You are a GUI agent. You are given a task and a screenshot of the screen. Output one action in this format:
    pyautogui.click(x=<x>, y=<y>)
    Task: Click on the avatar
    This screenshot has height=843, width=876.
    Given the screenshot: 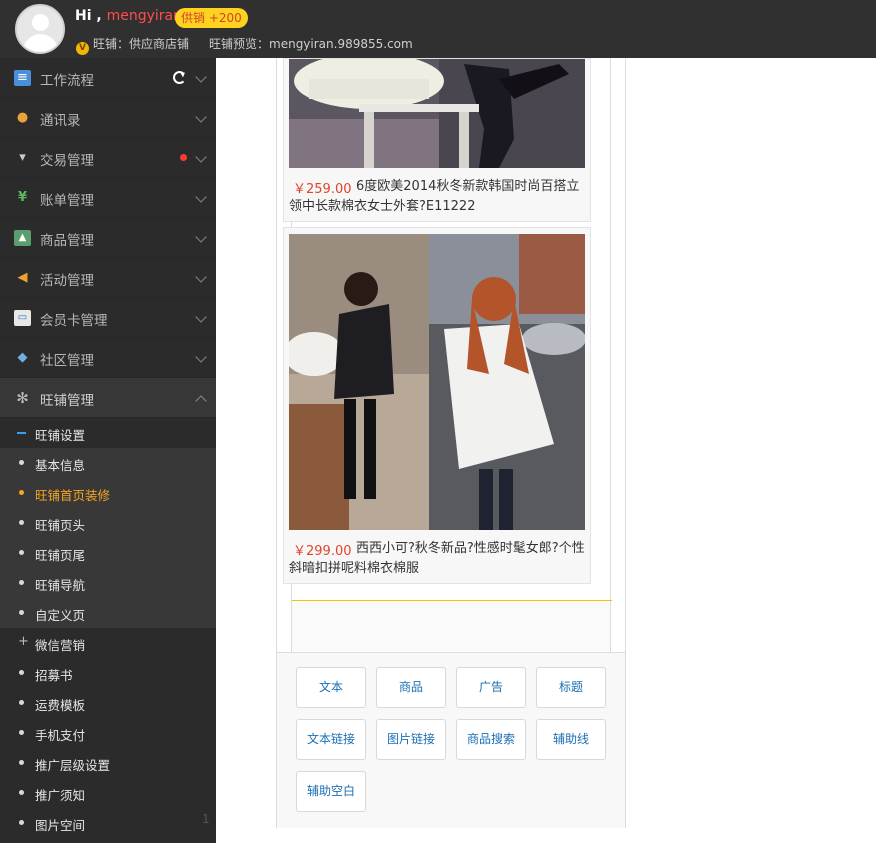 What is the action you would take?
    pyautogui.click(x=40, y=29)
    